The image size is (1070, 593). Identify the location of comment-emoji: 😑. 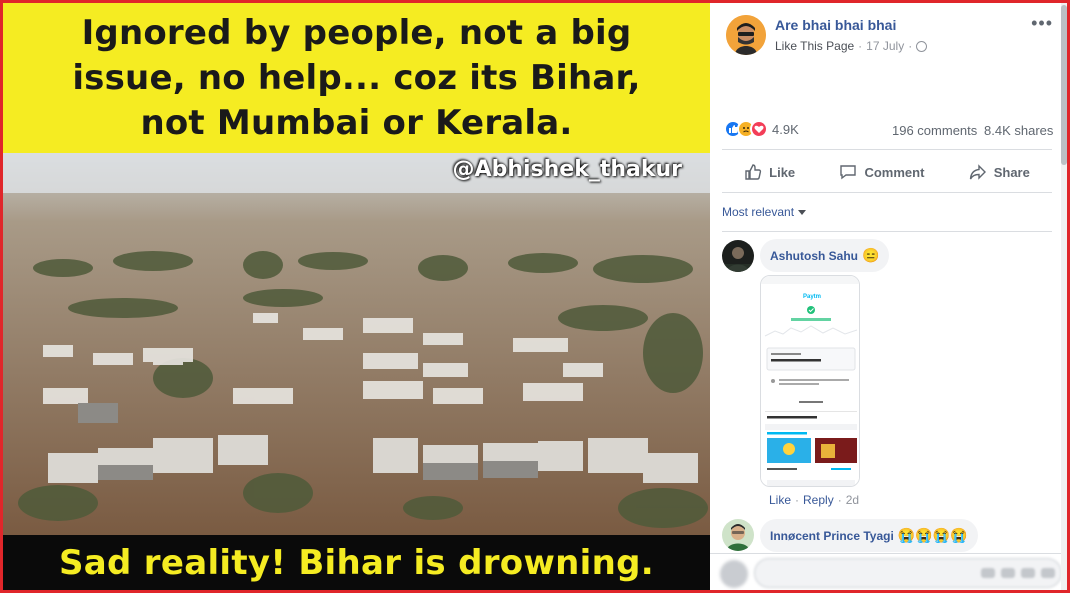
(871, 255).